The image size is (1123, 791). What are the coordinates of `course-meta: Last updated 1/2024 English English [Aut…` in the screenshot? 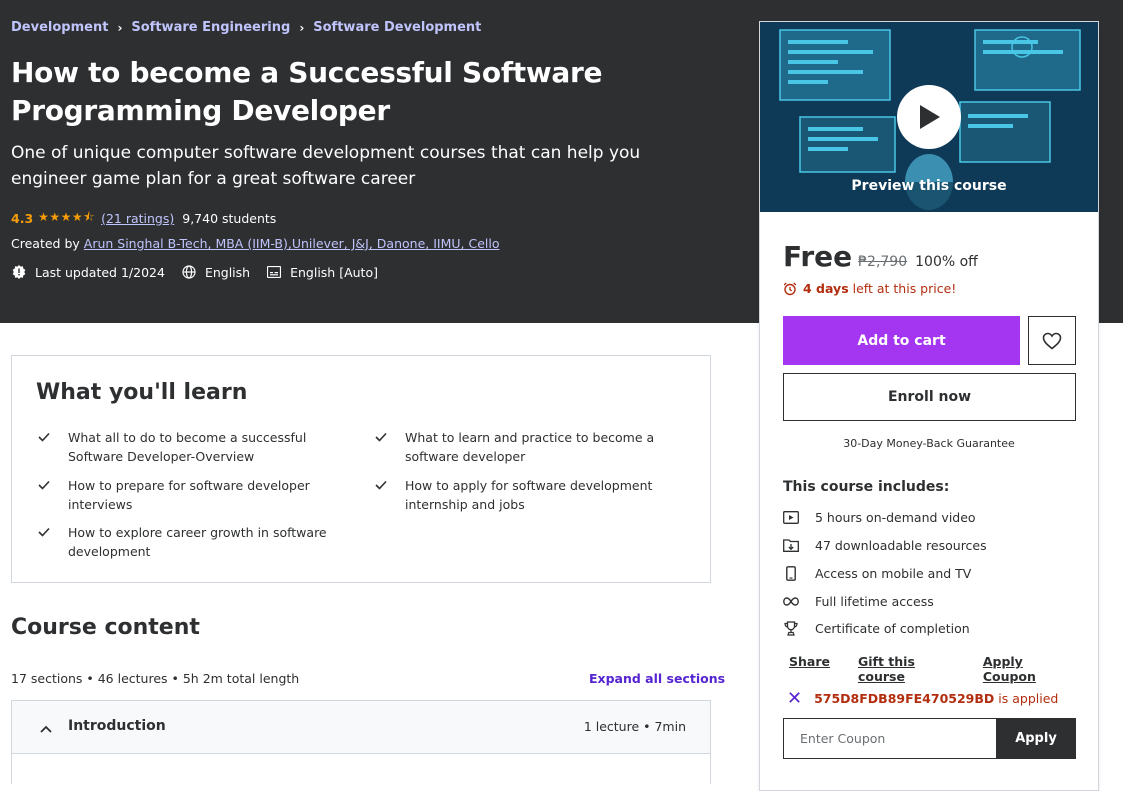 It's located at (202, 272).